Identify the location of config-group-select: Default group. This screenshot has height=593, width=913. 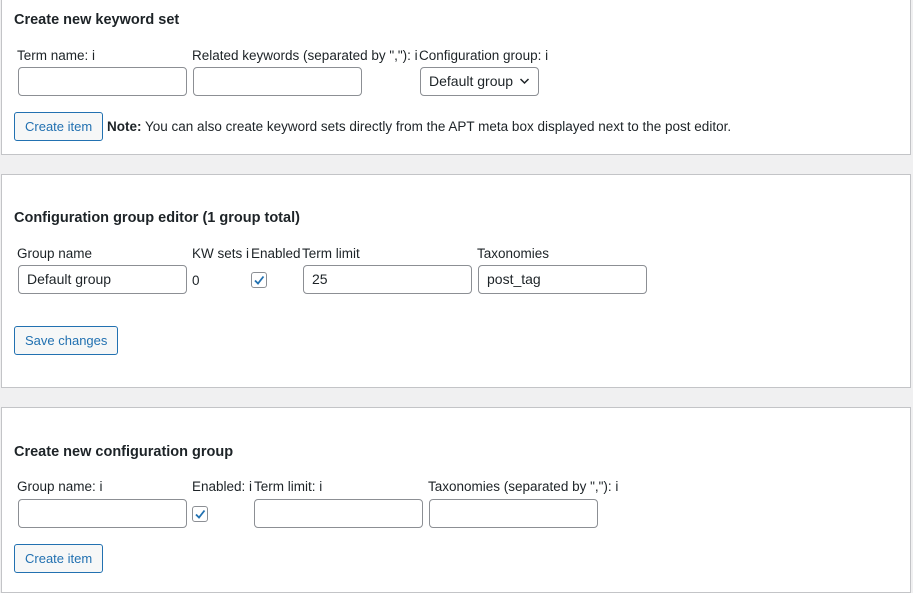
(479, 81).